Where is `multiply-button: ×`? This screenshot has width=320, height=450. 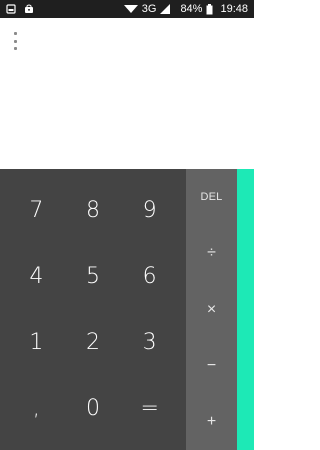
multiply-button: × is located at coordinates (211, 309).